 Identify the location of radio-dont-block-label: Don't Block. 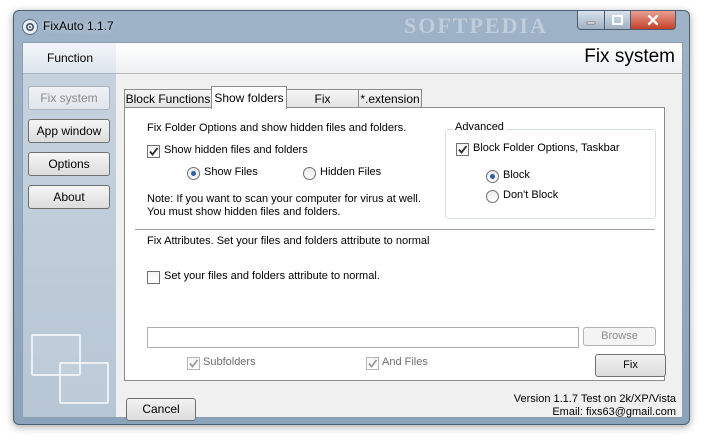
(531, 195).